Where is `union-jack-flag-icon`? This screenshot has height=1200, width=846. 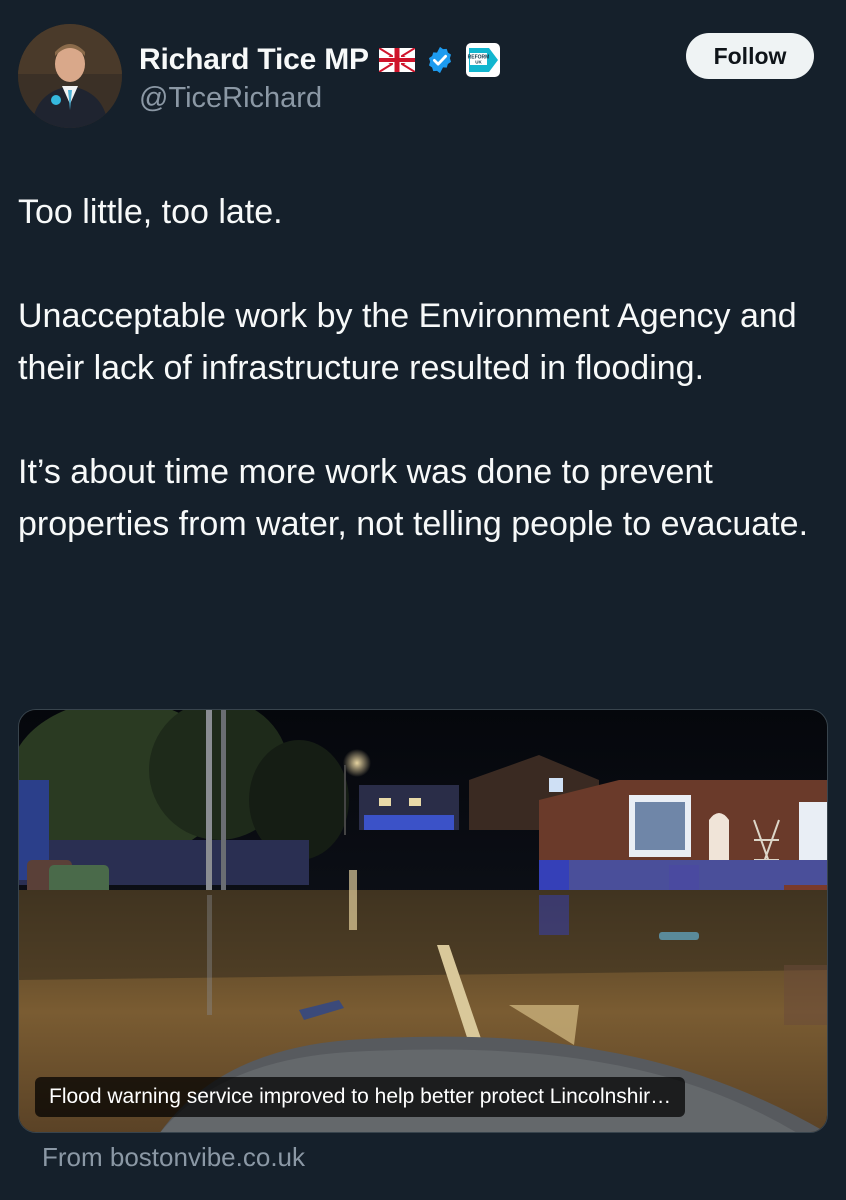 union-jack-flag-icon is located at coordinates (397, 60).